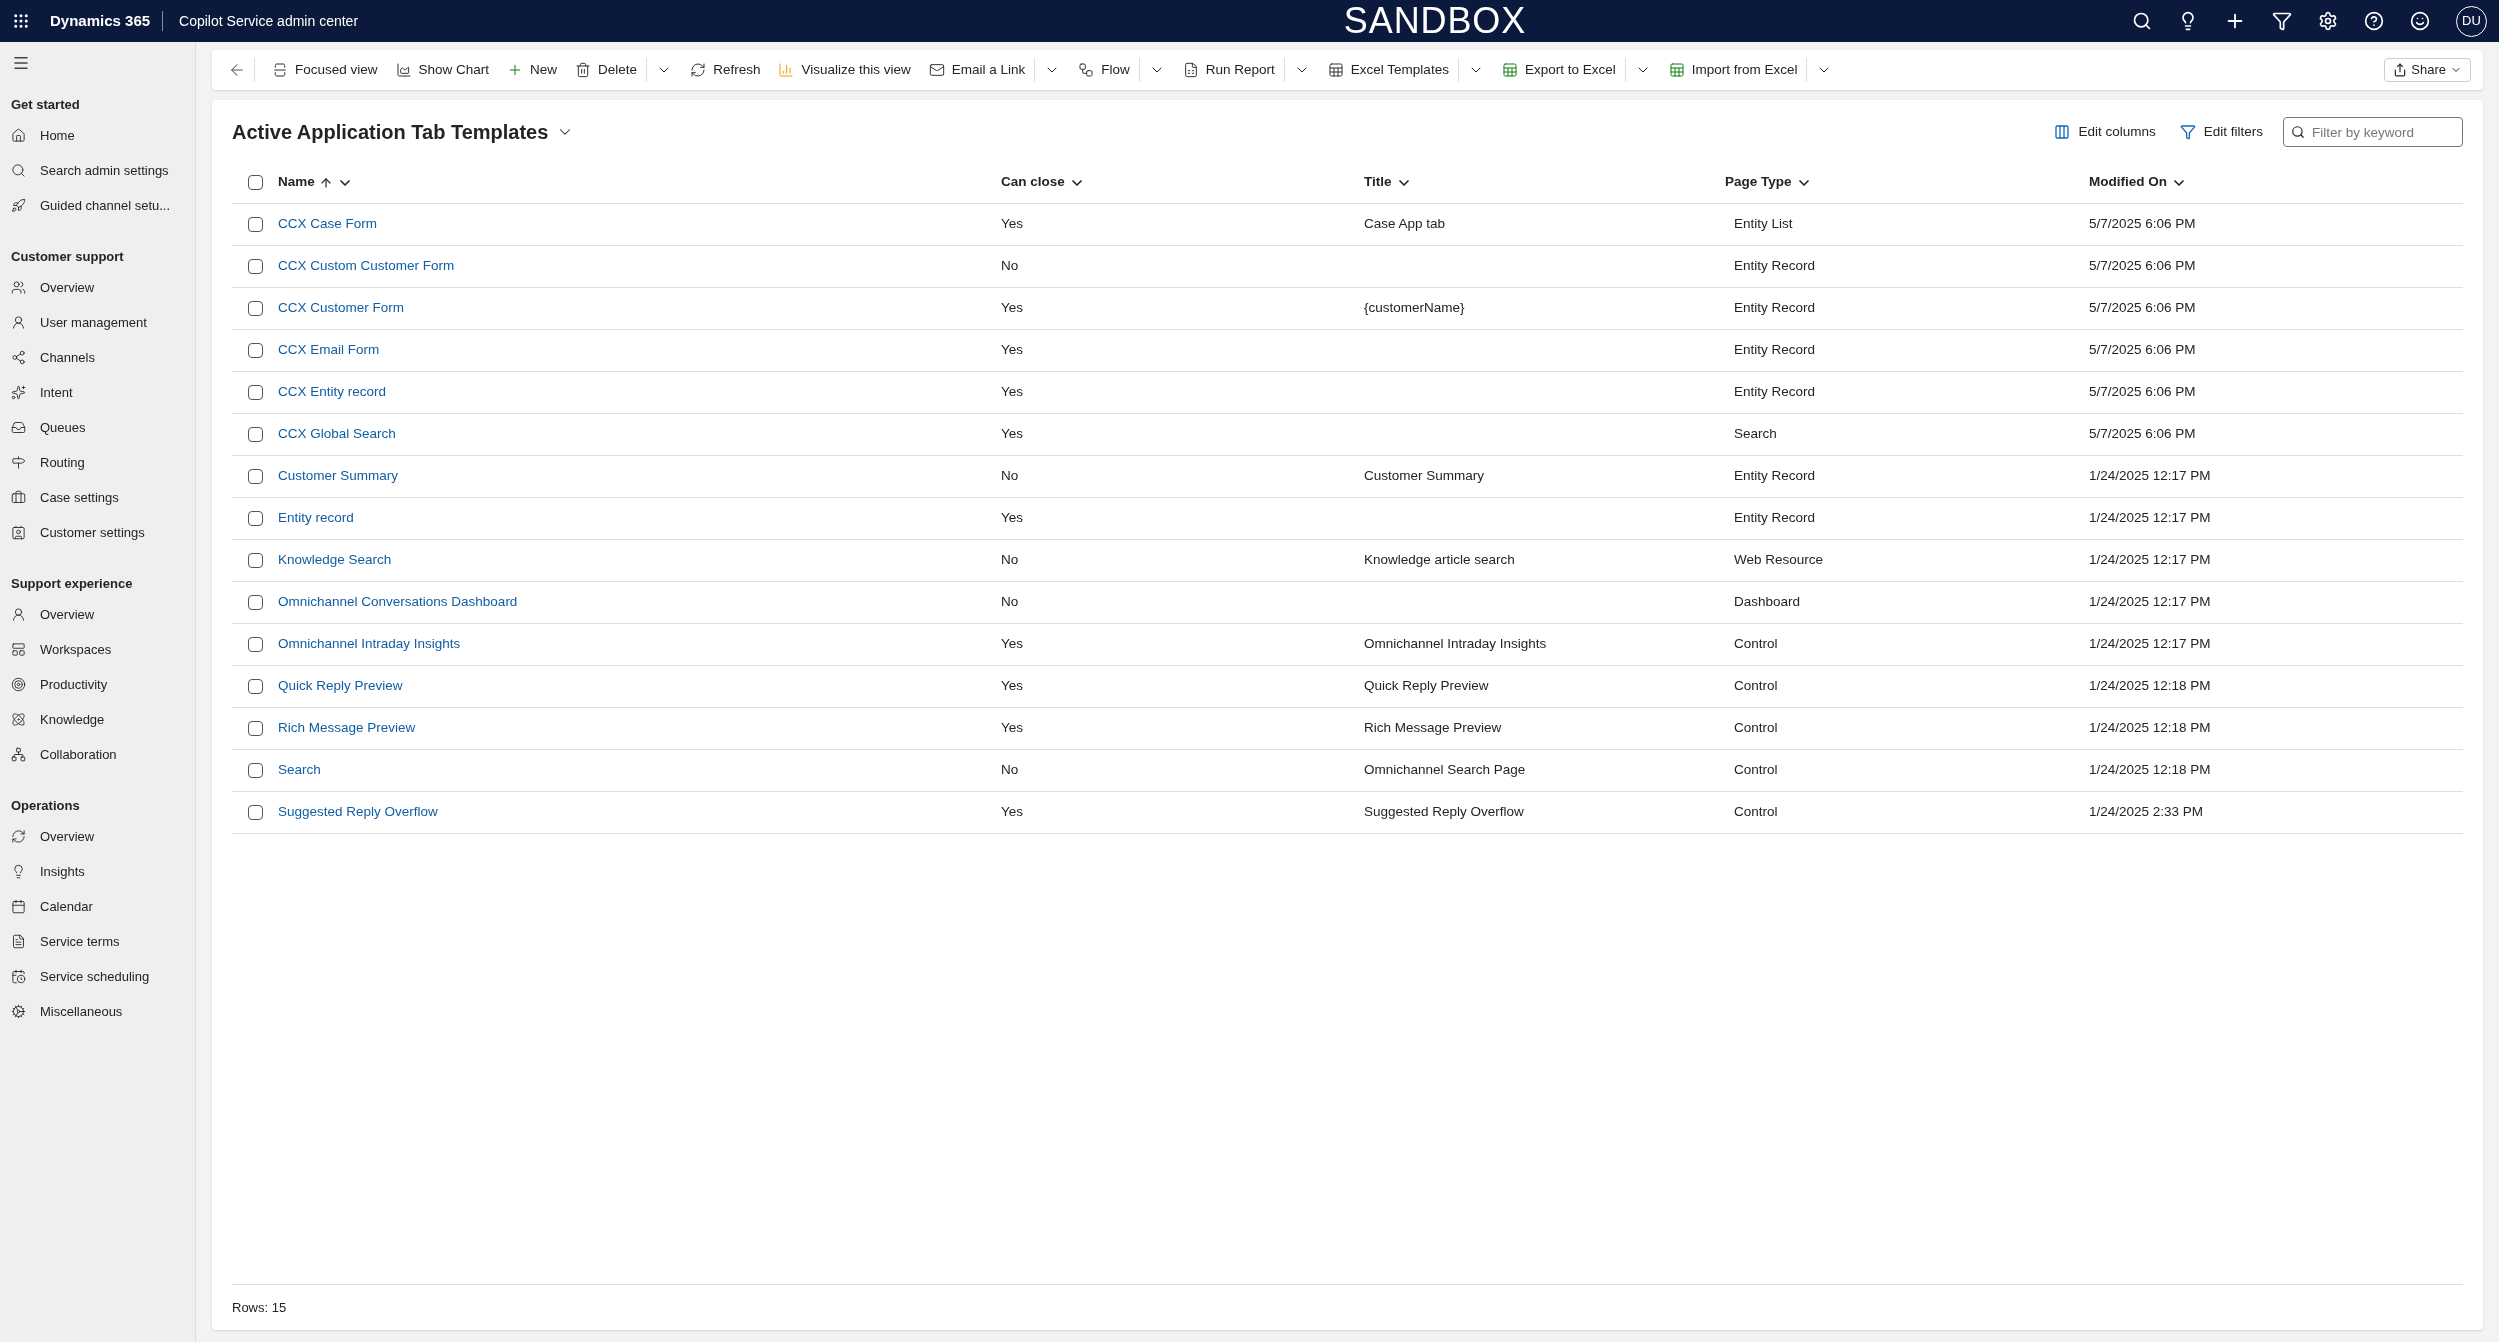 The image size is (2499, 1342). I want to click on sidebar-item: Collaboration, so click(97, 754).